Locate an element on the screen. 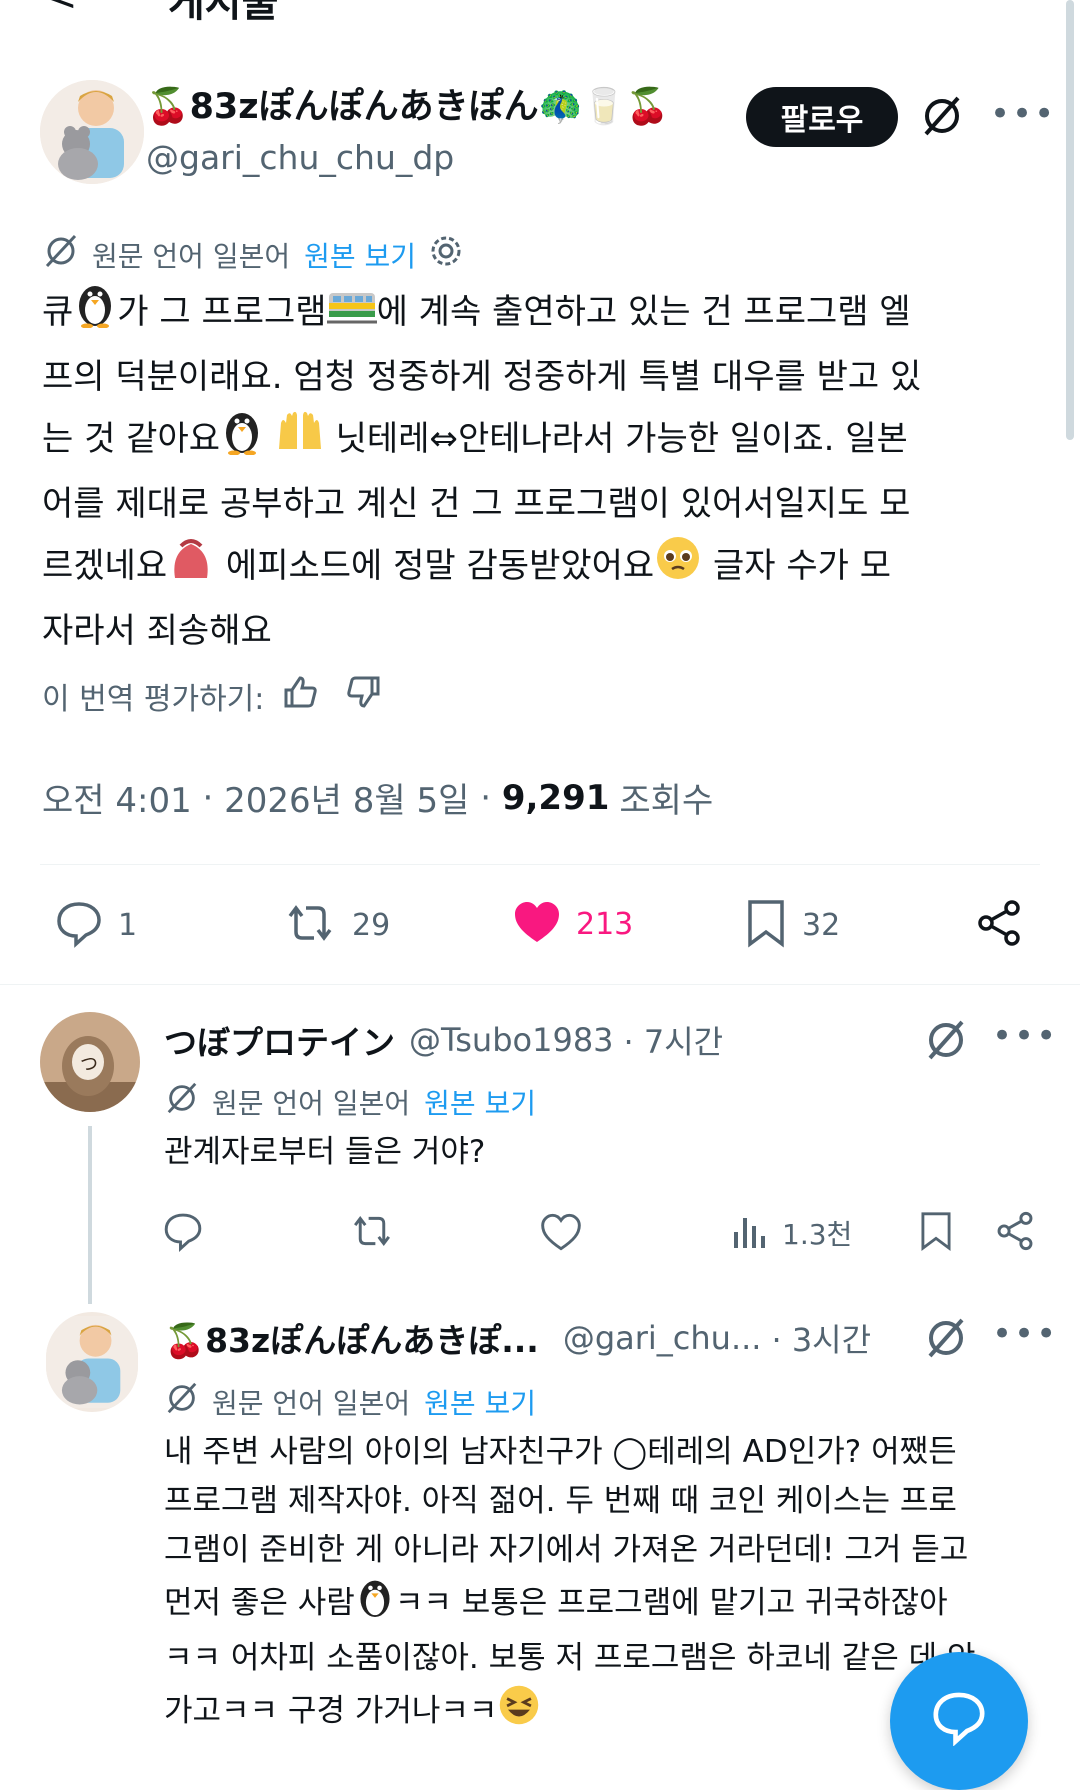  reply-header: 🍒83zぽんぽんあきぽ... @gari_chu... · 3시간 is located at coordinates (517, 1338).